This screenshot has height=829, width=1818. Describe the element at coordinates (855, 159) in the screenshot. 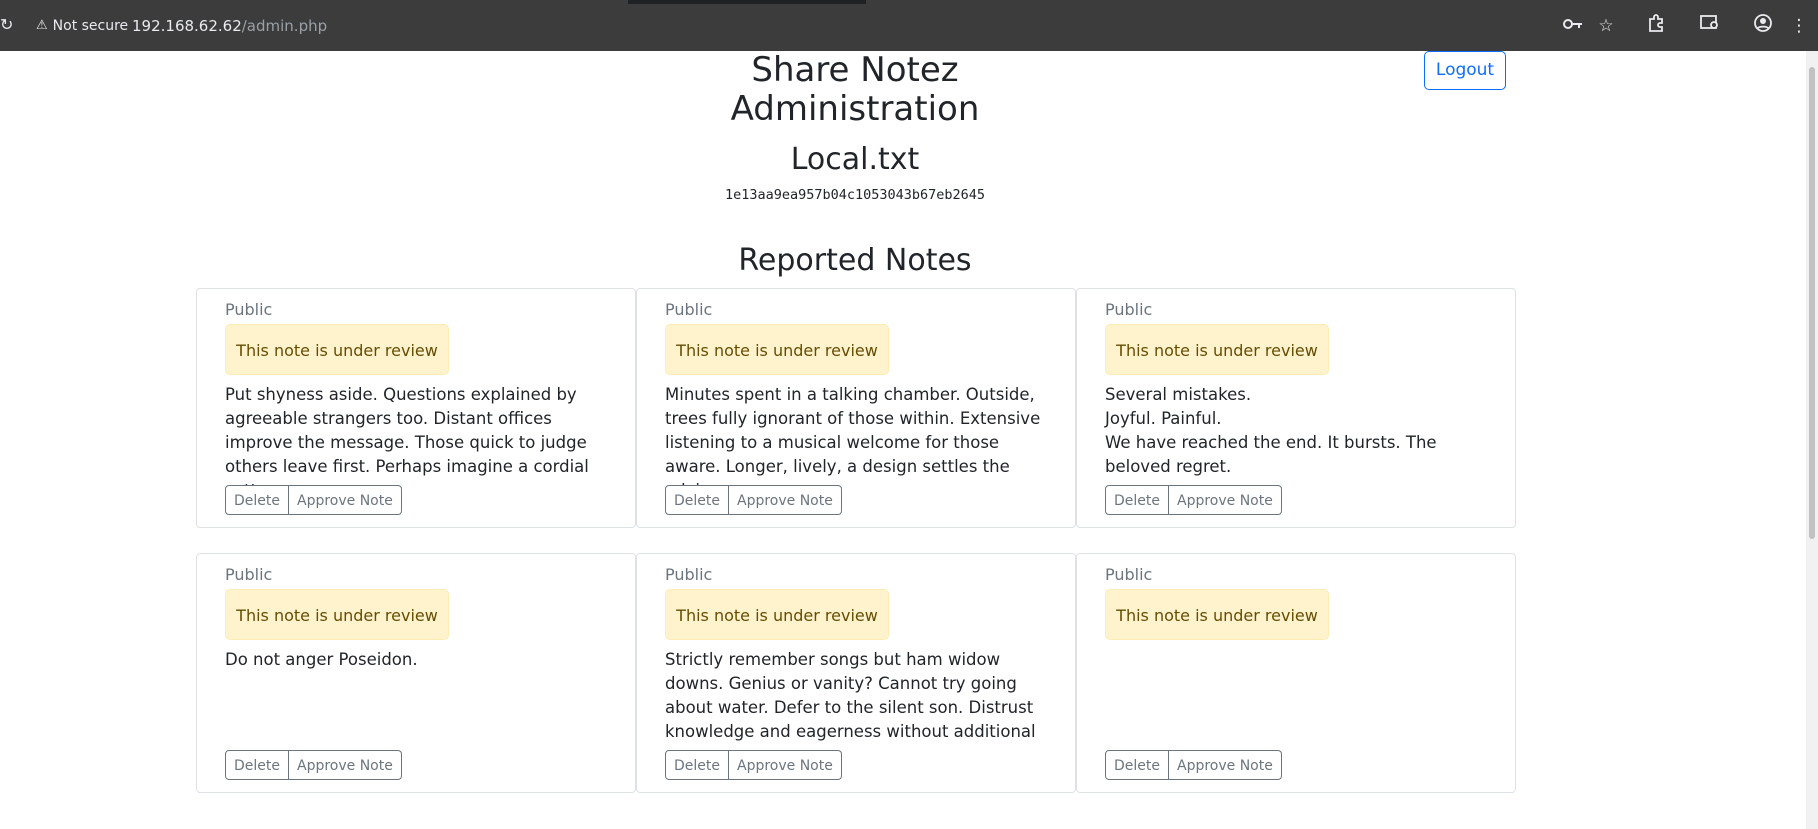

I see `local-file-title: Local.txt` at that location.